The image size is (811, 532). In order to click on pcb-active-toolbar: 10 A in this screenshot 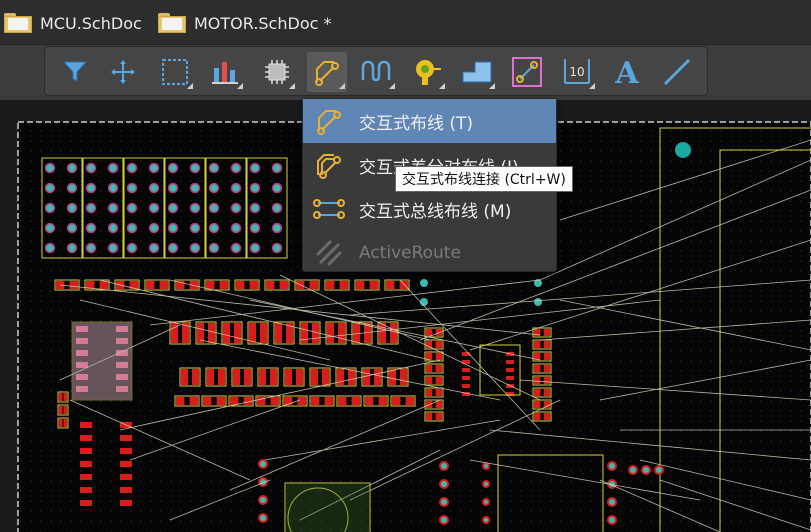, I will do `click(376, 71)`.